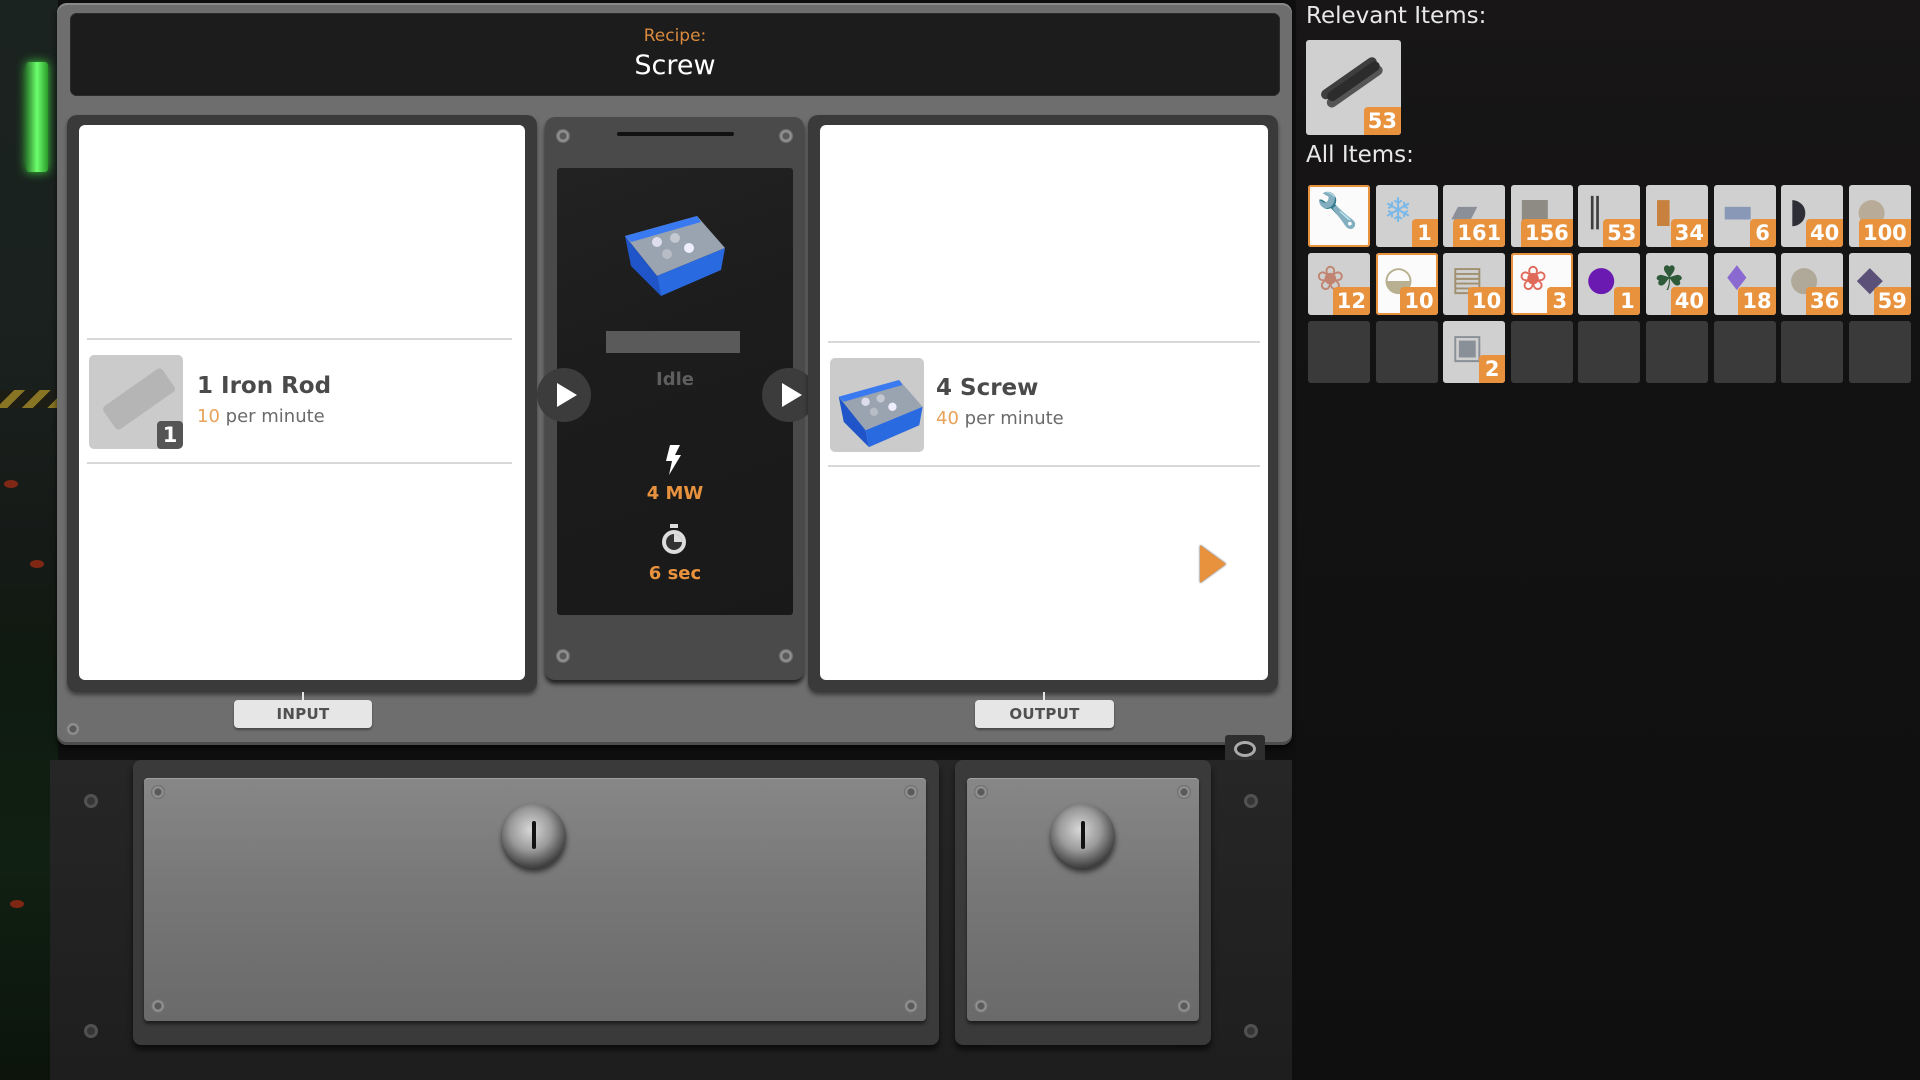  I want to click on tool-icon: 🔧, so click(1337, 211).